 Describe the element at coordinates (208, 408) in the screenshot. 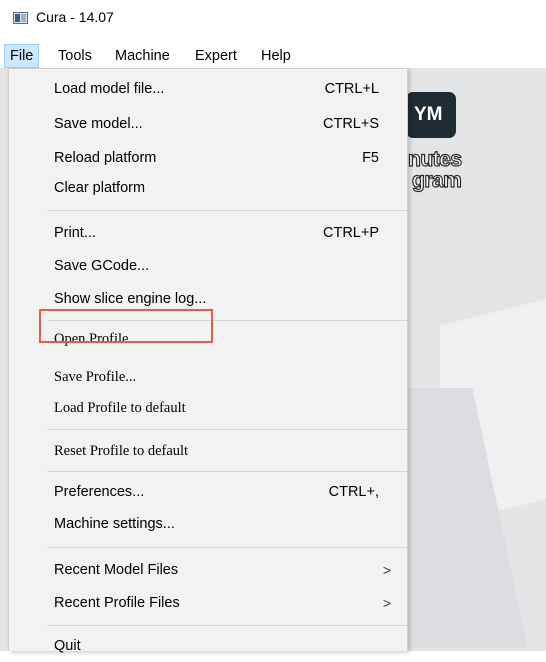

I see `menu-item-load-profile-default: Load Profile to default` at that location.